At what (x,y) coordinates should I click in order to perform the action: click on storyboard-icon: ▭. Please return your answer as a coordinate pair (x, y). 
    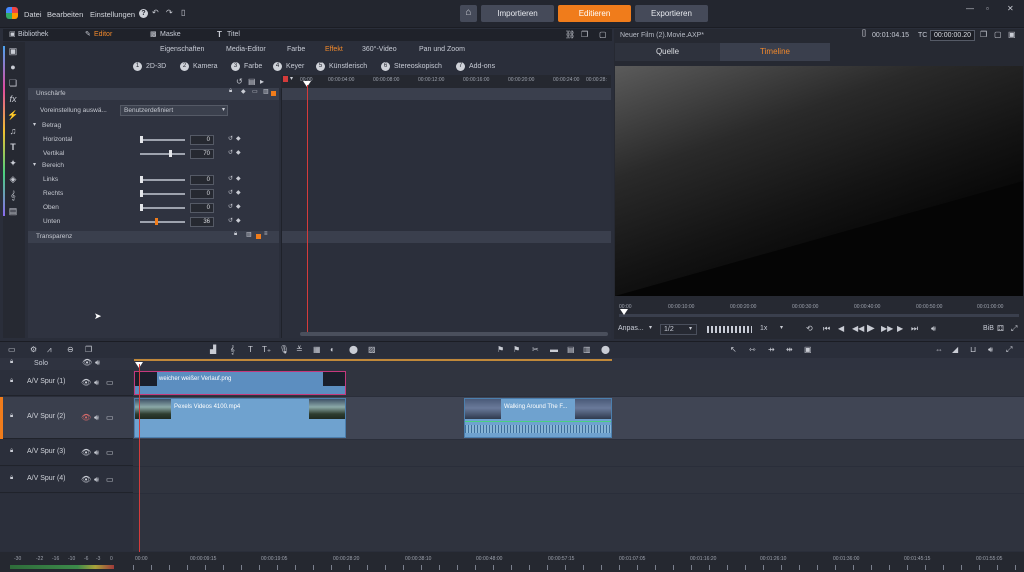
    Looking at the image, I should click on (12, 349).